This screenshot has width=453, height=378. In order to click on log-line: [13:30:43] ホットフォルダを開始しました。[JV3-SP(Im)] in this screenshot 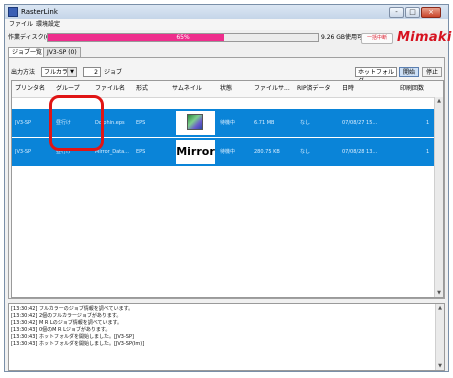, I will do `click(78, 344)`.